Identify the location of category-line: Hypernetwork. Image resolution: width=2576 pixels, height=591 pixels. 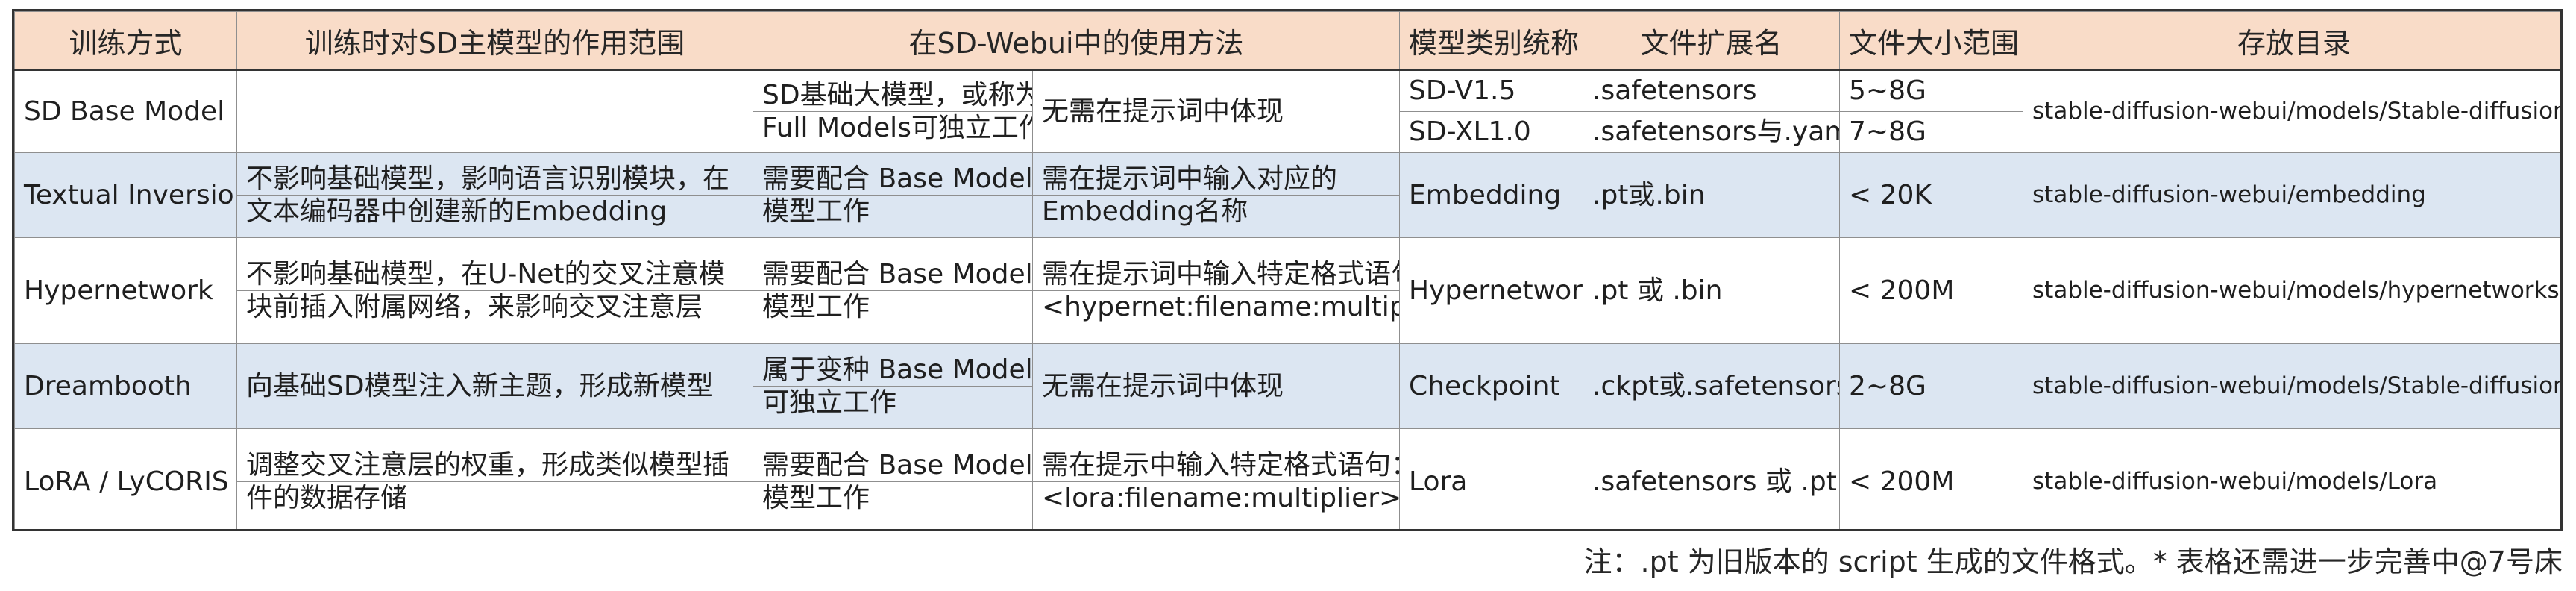
(1496, 290).